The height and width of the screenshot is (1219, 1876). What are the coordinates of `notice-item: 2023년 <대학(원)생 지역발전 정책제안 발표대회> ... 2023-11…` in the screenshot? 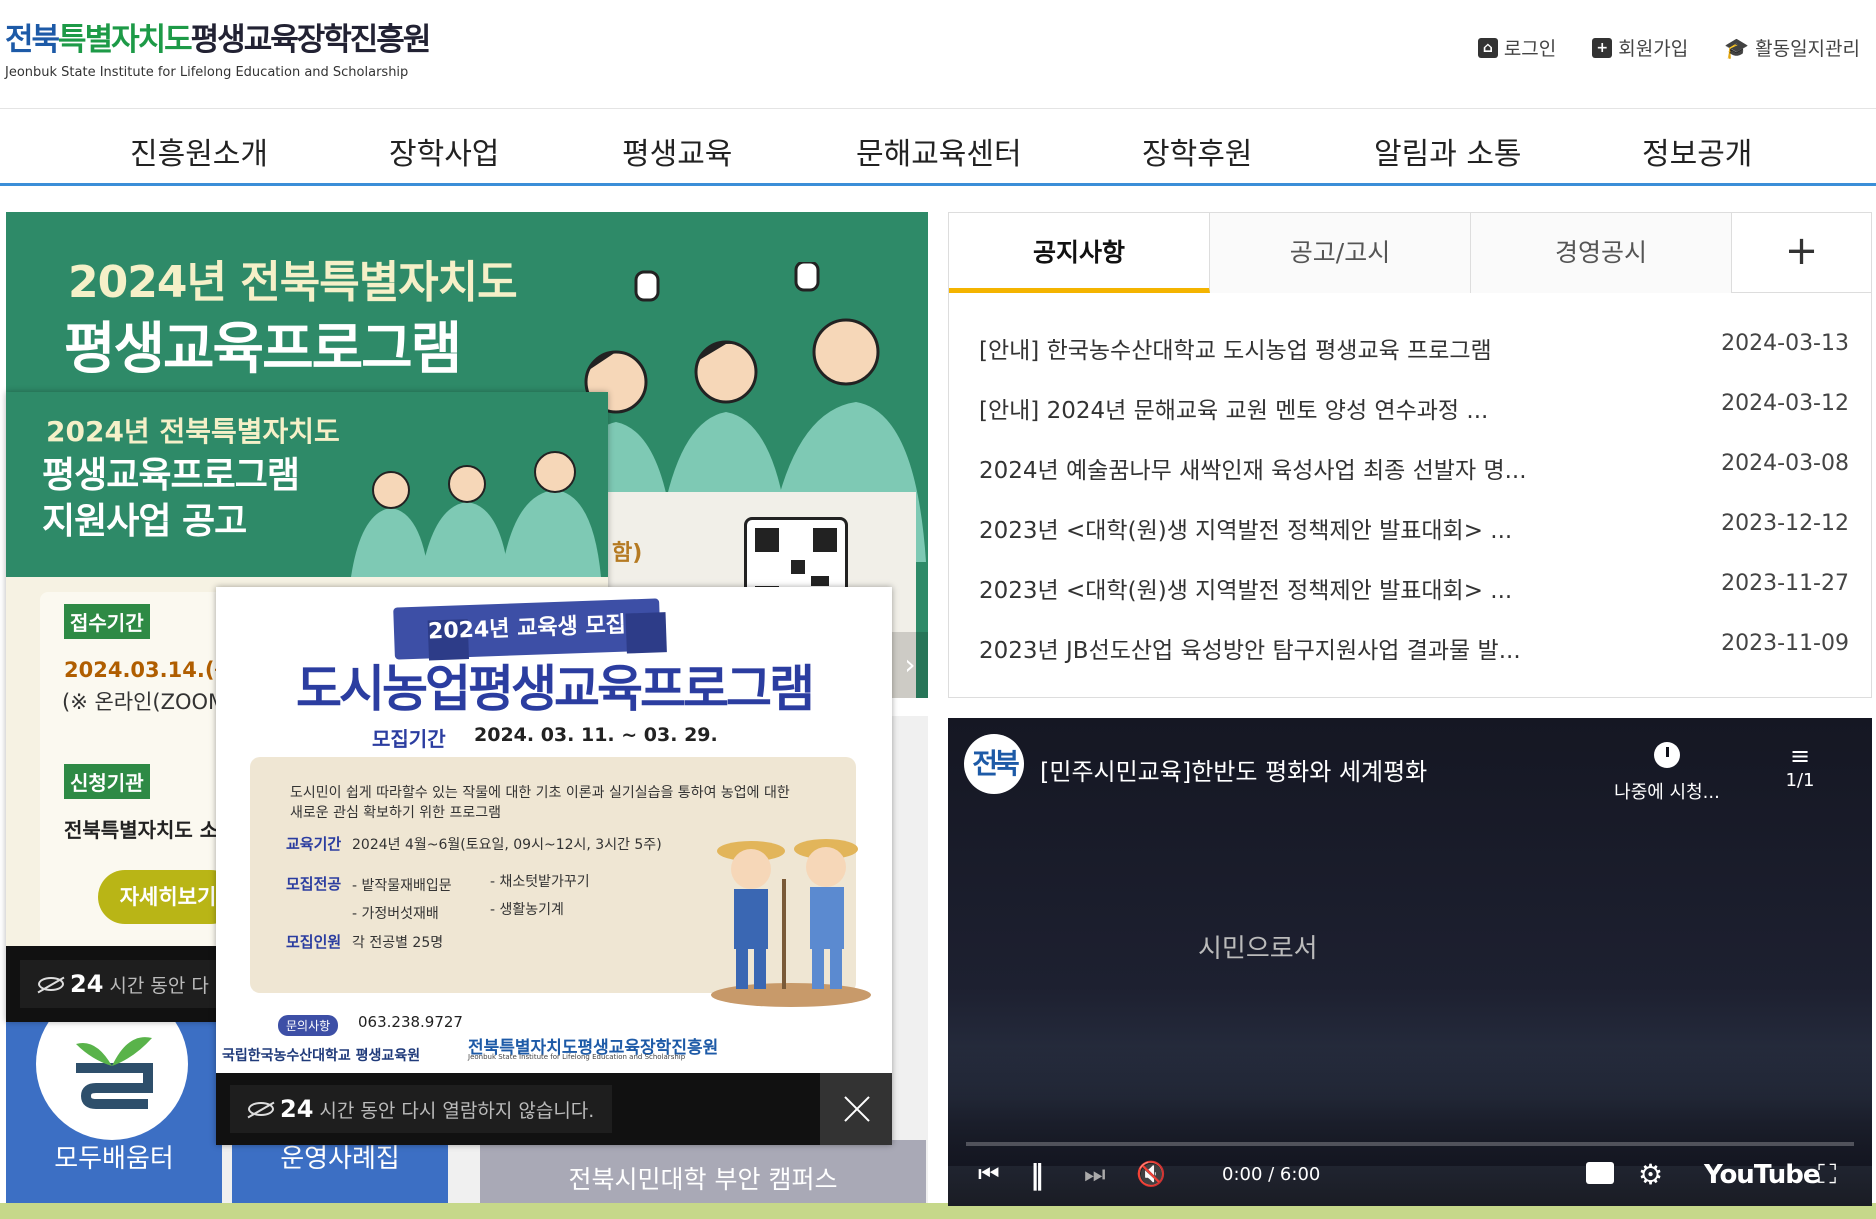 It's located at (1414, 601).